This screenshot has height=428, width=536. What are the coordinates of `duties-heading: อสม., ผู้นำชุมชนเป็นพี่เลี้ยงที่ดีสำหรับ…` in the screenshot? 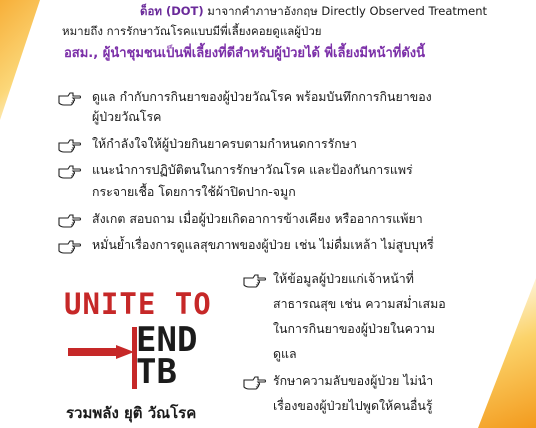 It's located at (245, 53).